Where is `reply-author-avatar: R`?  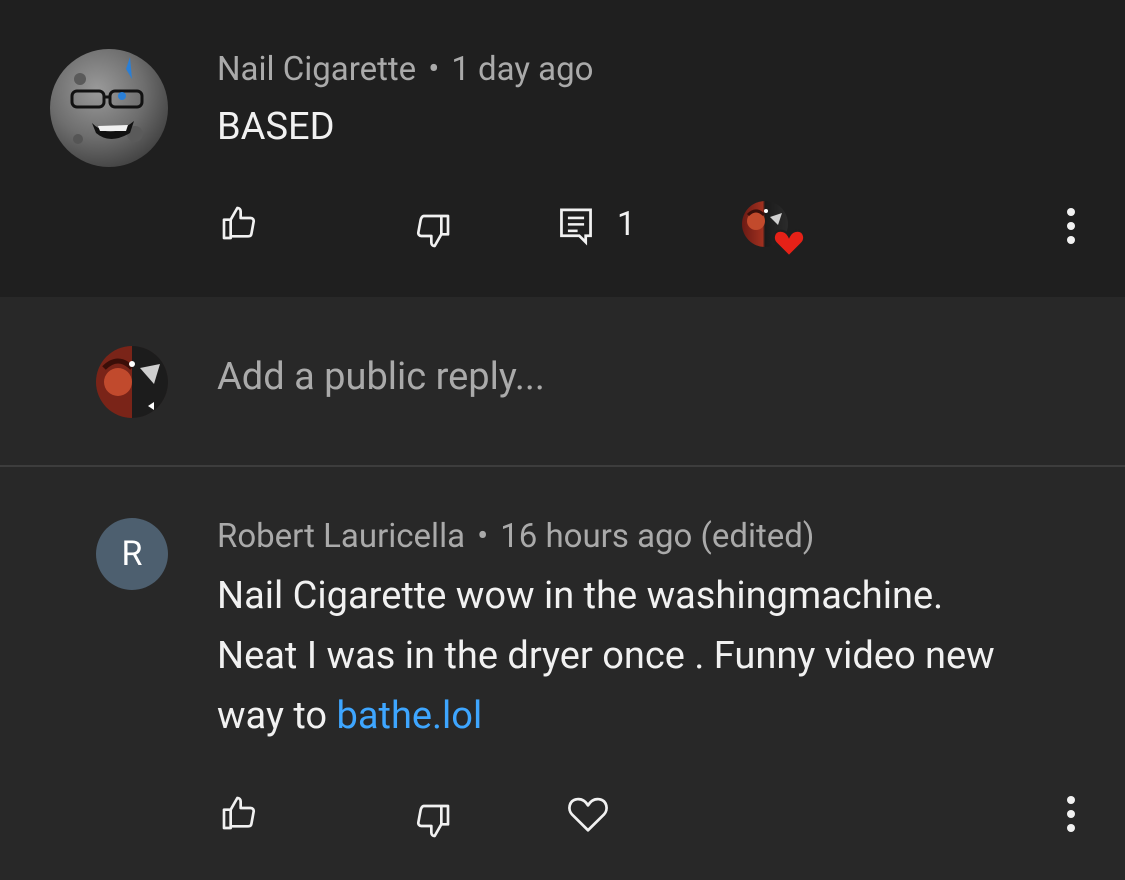 reply-author-avatar: R is located at coordinates (132, 554).